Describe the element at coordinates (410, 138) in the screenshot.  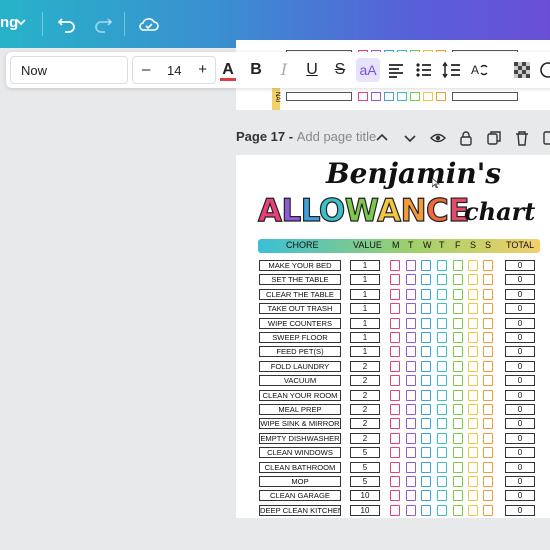
I see `chevron-down-icon` at that location.